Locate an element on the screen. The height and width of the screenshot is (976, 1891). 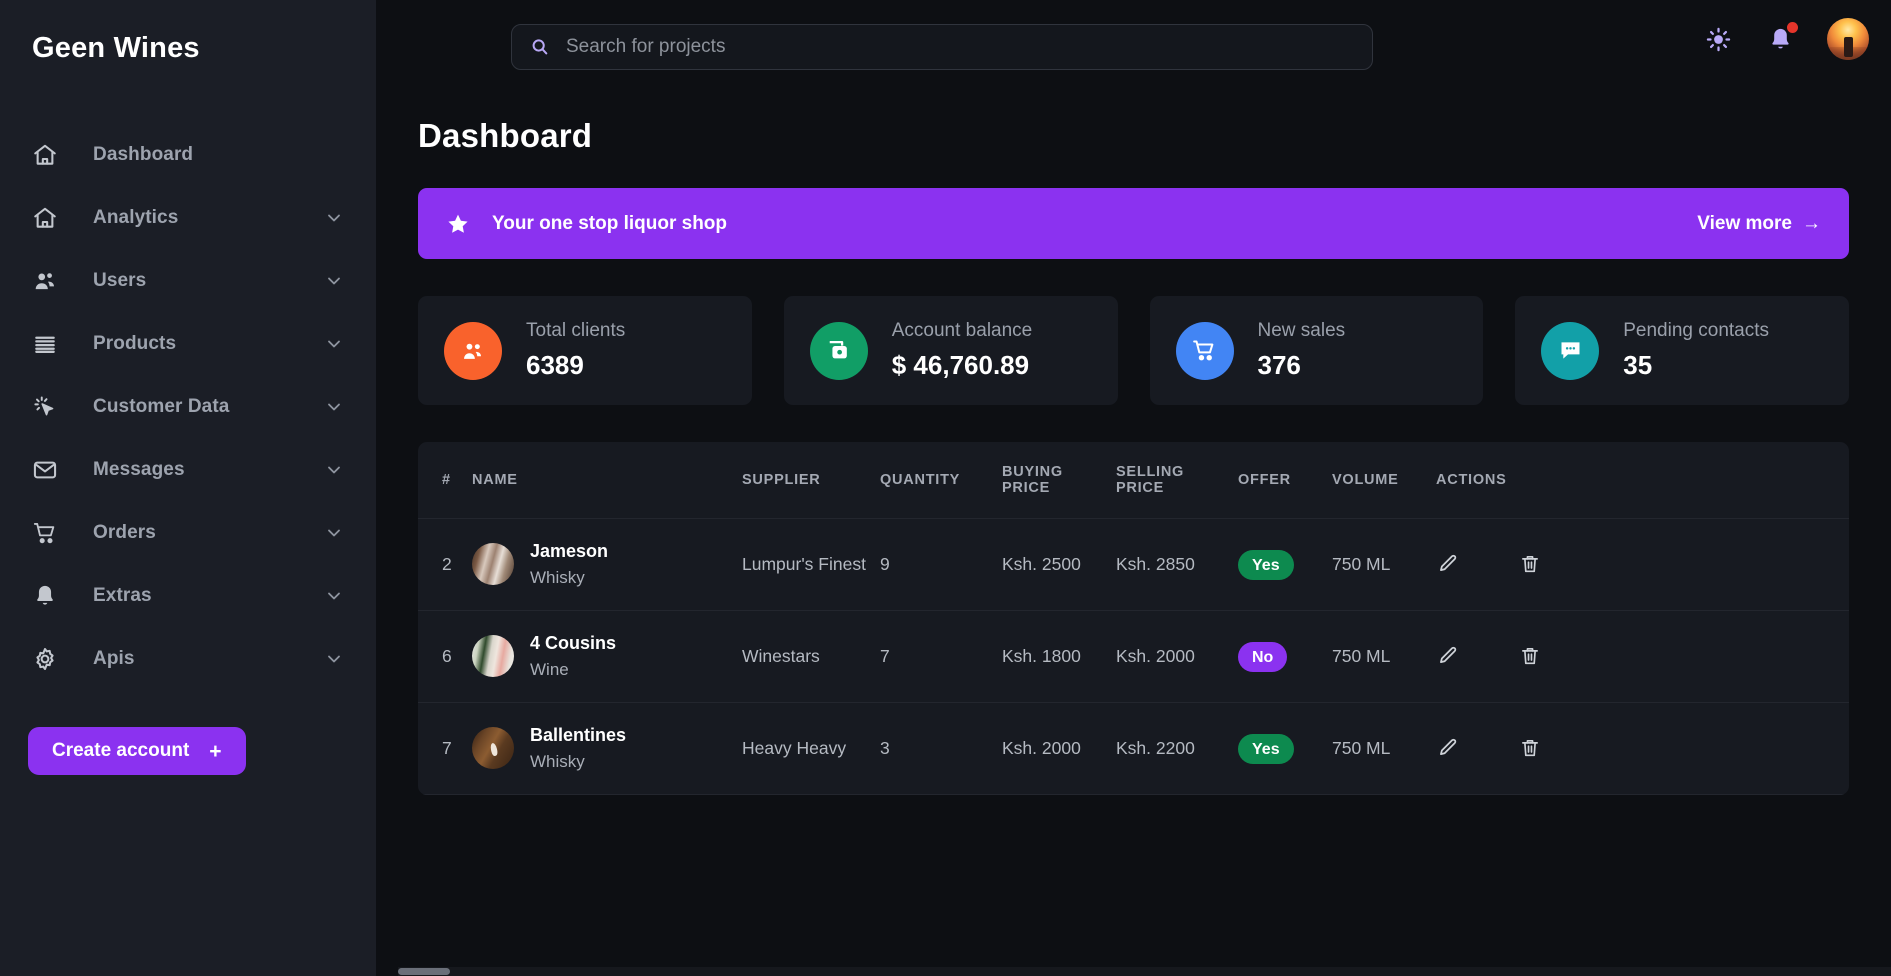
stat-card-new-sales: New sales 376 is located at coordinates (1316, 350).